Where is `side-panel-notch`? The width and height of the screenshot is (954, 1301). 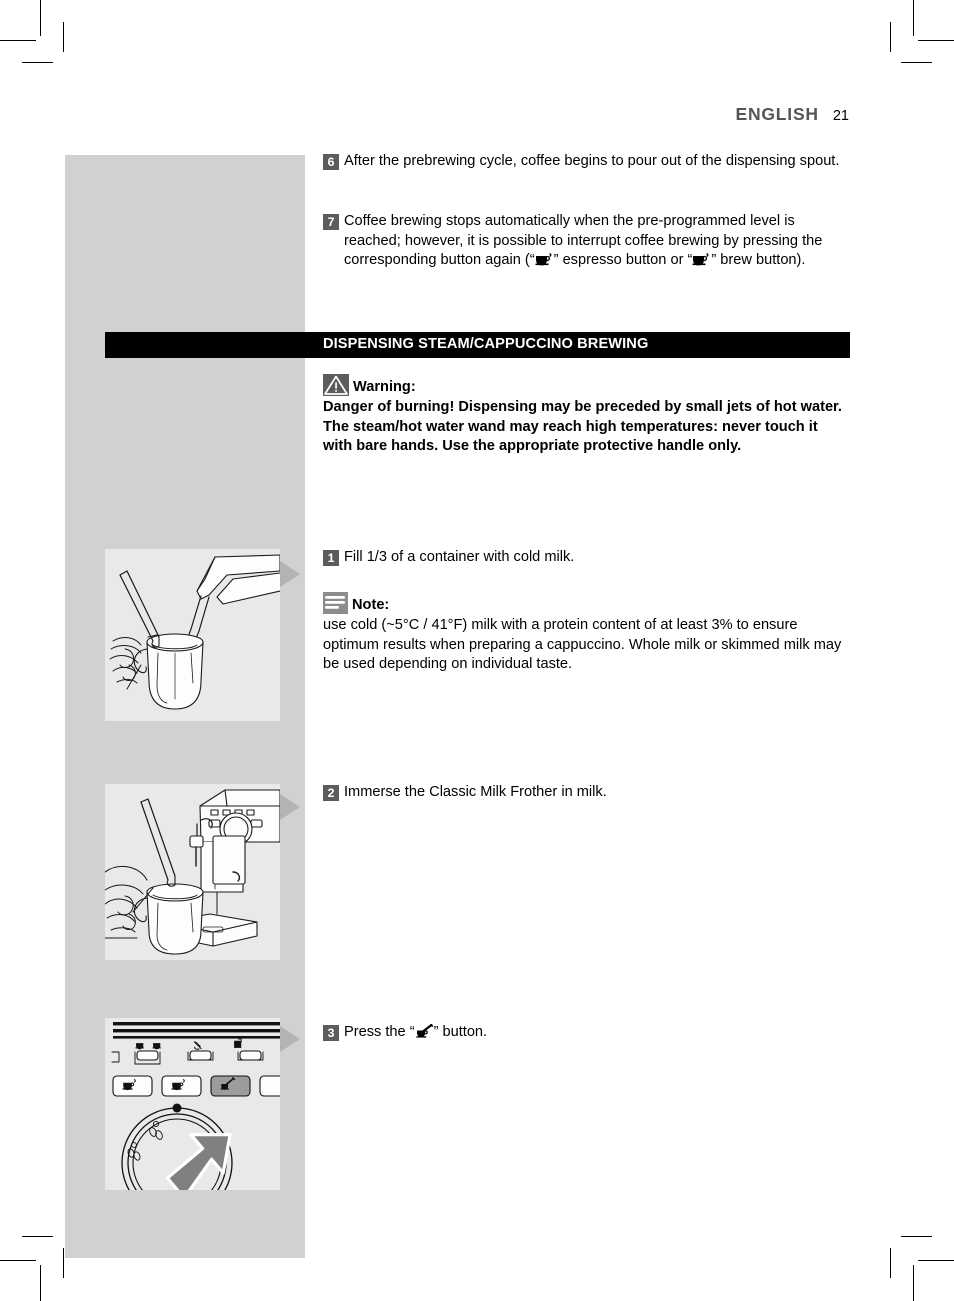
side-panel-notch is located at coordinates (85, 345).